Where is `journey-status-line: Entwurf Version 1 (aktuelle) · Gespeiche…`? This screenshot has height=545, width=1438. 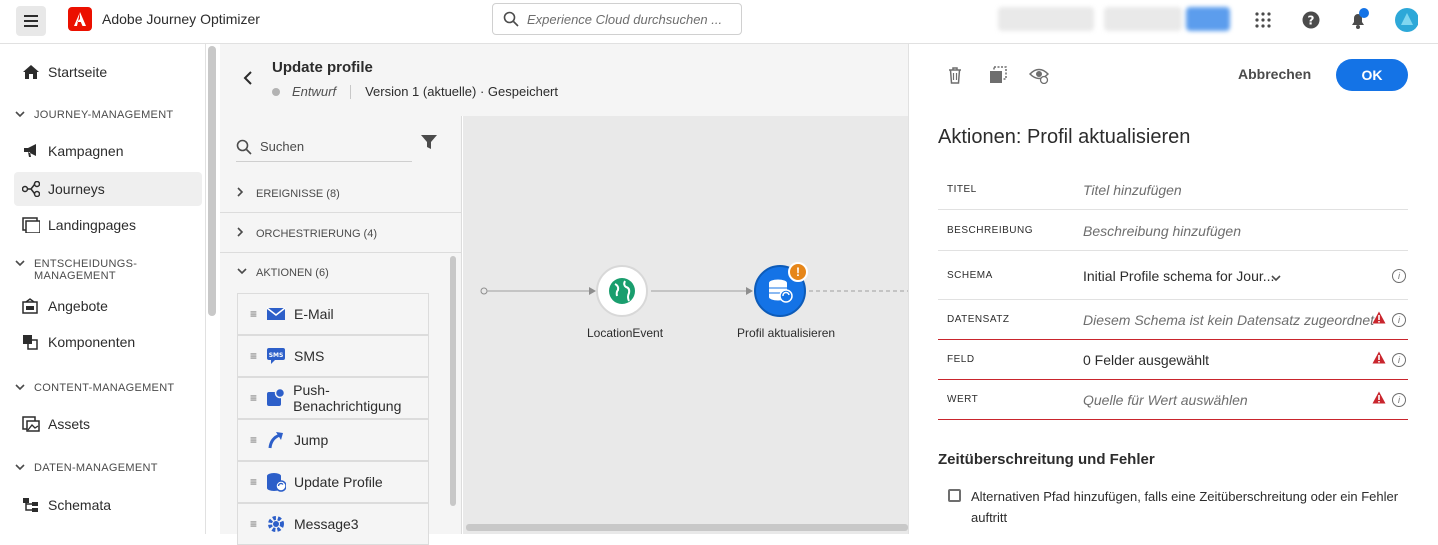 journey-status-line: Entwurf Version 1 (aktuelle) · Gespeiche… is located at coordinates (415, 91).